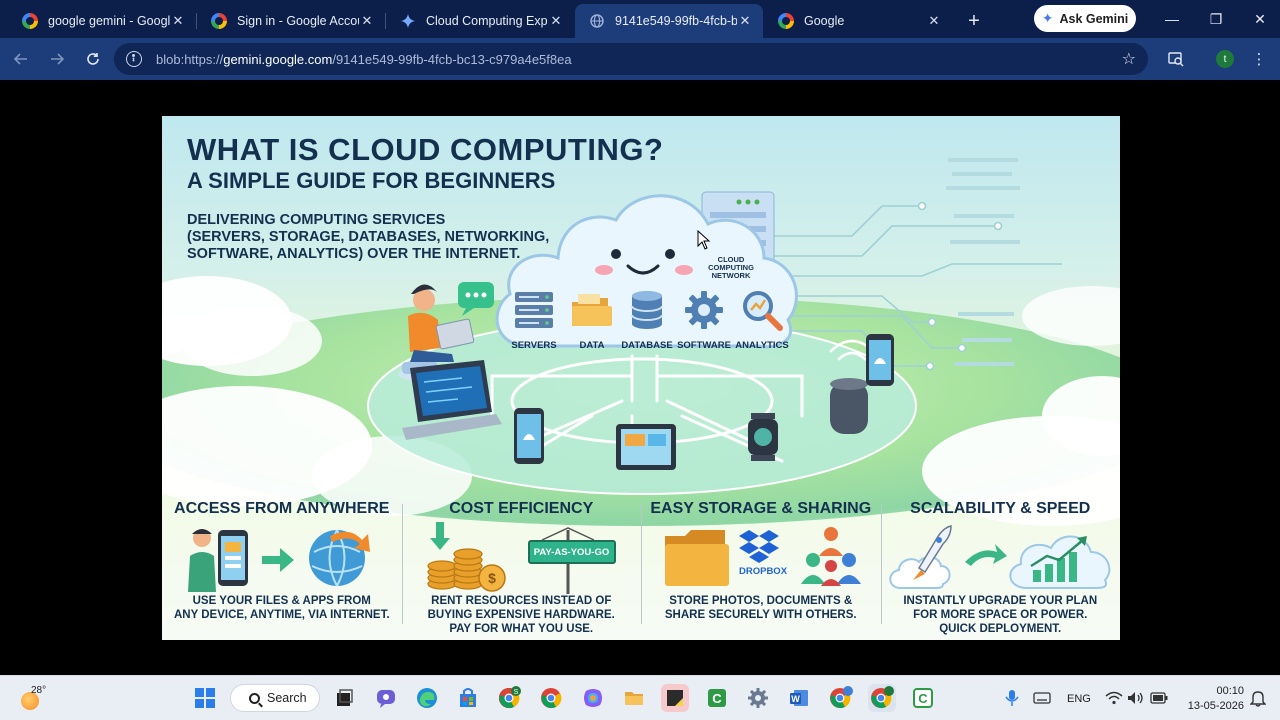 This screenshot has width=1280, height=720. I want to click on battery-tray-button, so click(1159, 698).